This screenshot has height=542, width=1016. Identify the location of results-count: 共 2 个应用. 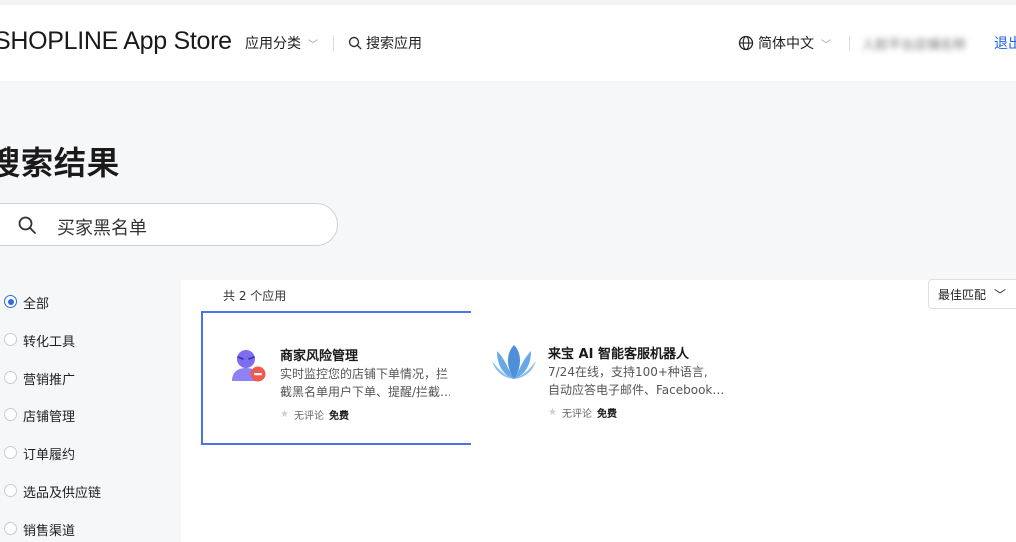
(255, 296).